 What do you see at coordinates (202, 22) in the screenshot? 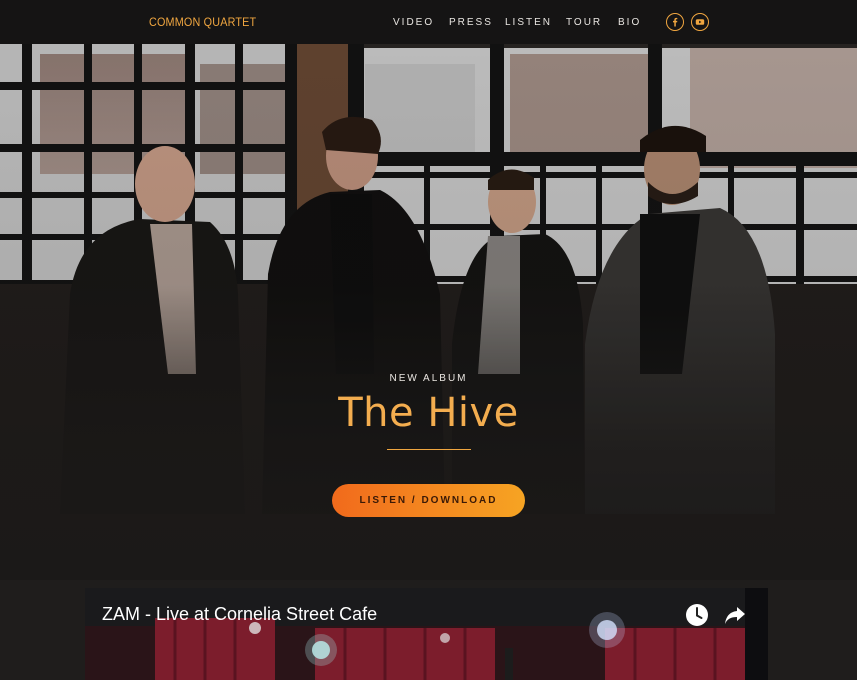
I see `brand-logo: COMMON QUARTET` at bounding box center [202, 22].